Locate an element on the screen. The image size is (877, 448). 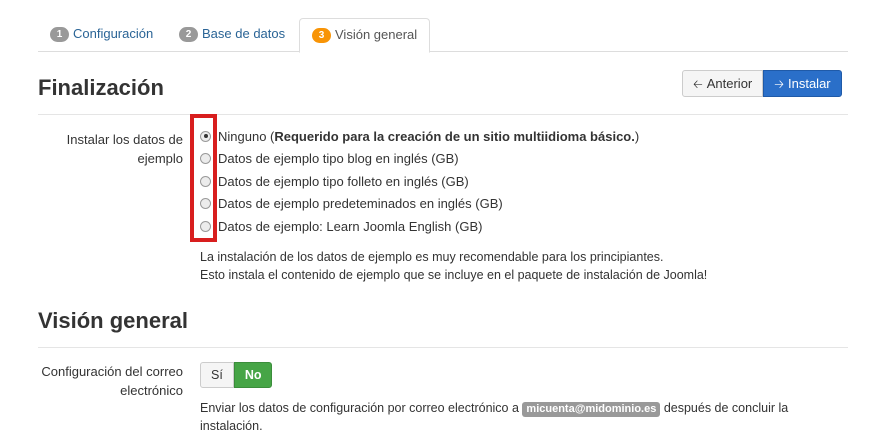
tab-label: Base de datos is located at coordinates (244, 33).